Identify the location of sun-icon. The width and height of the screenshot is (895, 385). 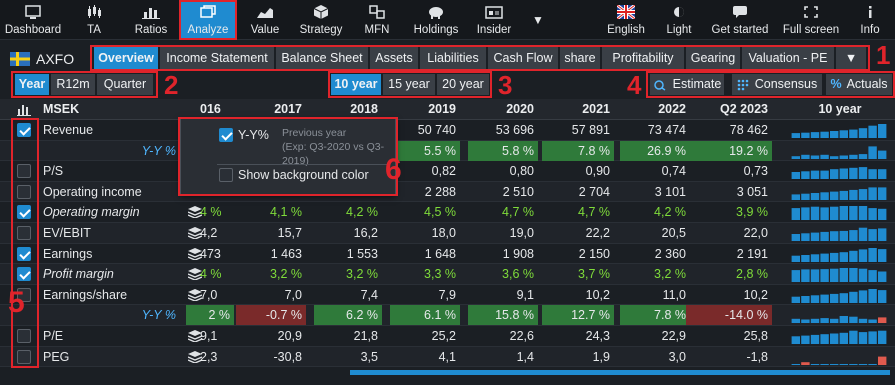
(679, 12).